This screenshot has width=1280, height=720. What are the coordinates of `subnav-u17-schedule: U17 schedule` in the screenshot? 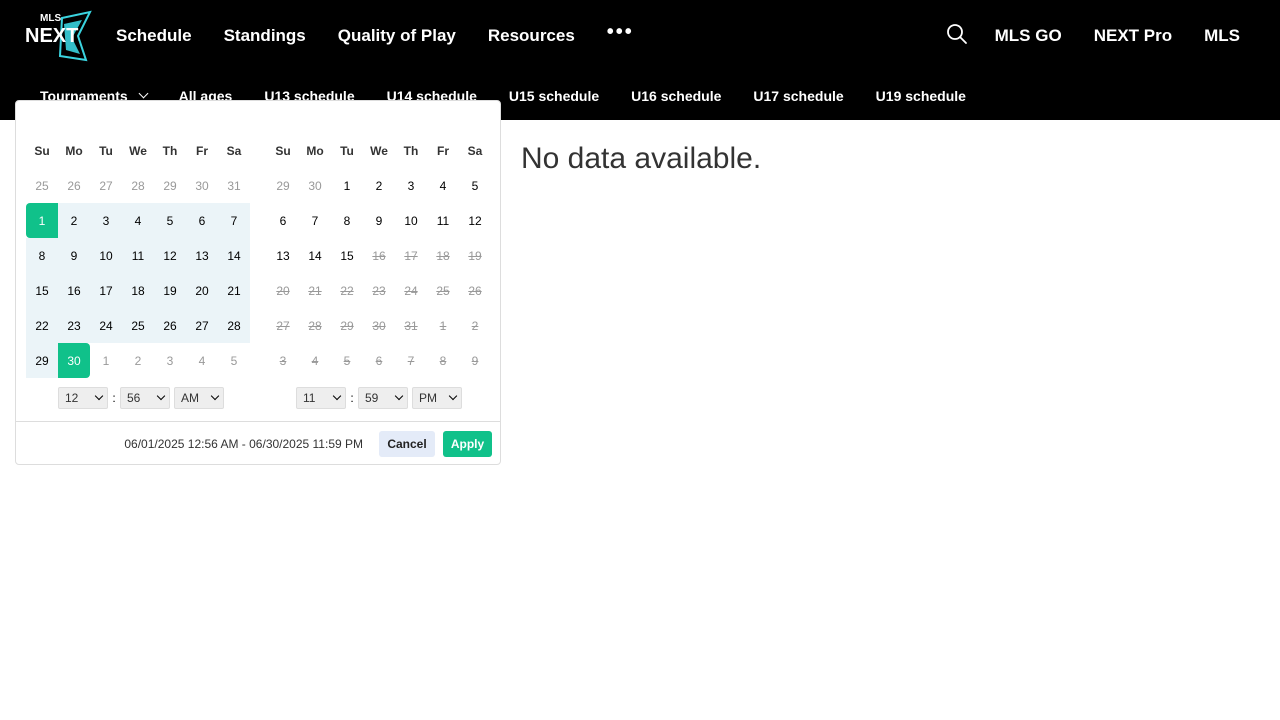 It's located at (798, 96).